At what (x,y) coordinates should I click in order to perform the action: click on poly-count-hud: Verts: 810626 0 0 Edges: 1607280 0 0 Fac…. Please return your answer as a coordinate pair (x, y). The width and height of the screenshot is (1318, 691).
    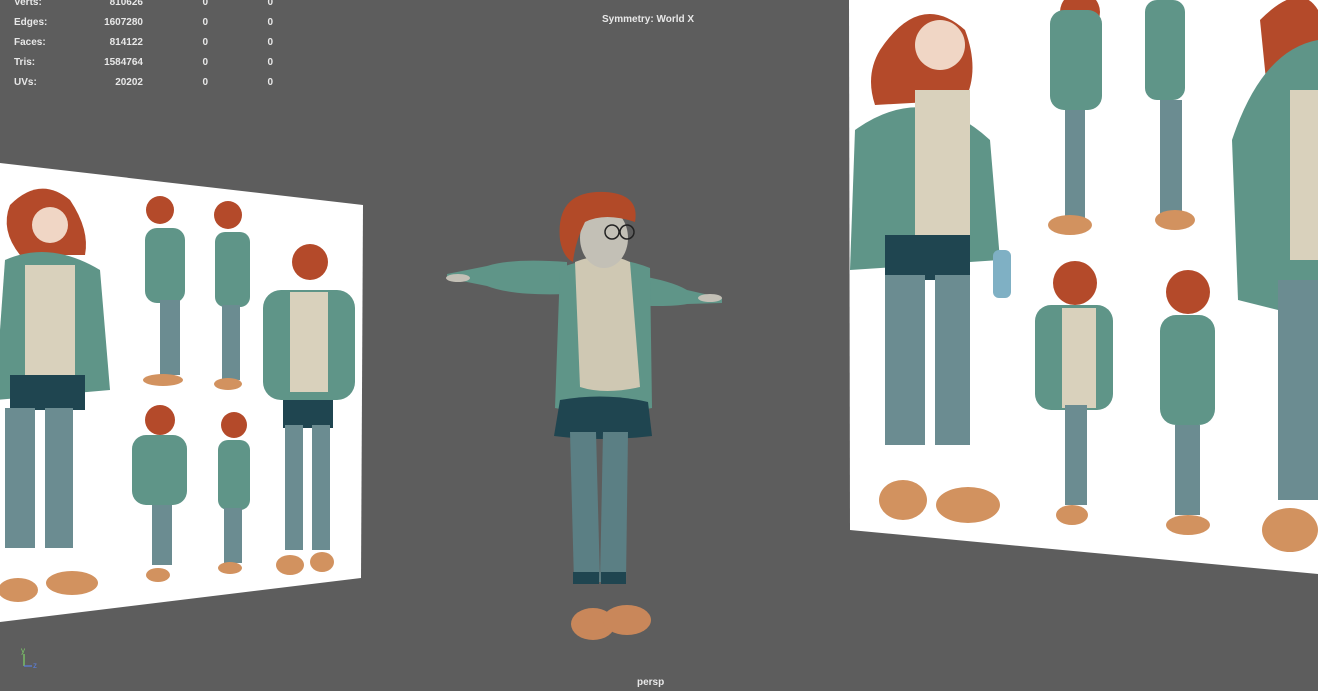
    Looking at the image, I should click on (144, 46).